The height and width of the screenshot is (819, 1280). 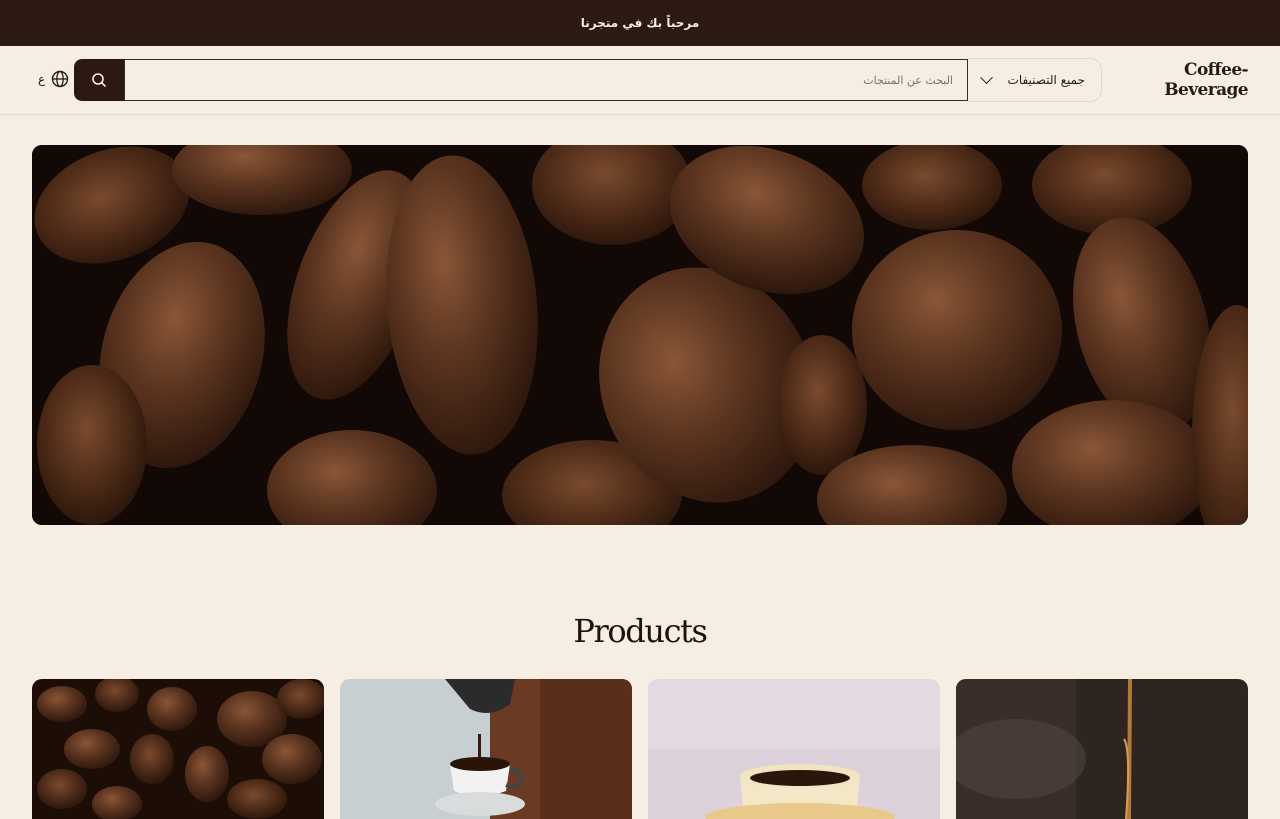 I want to click on search-bar: جميع التصنيفات, so click(x=588, y=80).